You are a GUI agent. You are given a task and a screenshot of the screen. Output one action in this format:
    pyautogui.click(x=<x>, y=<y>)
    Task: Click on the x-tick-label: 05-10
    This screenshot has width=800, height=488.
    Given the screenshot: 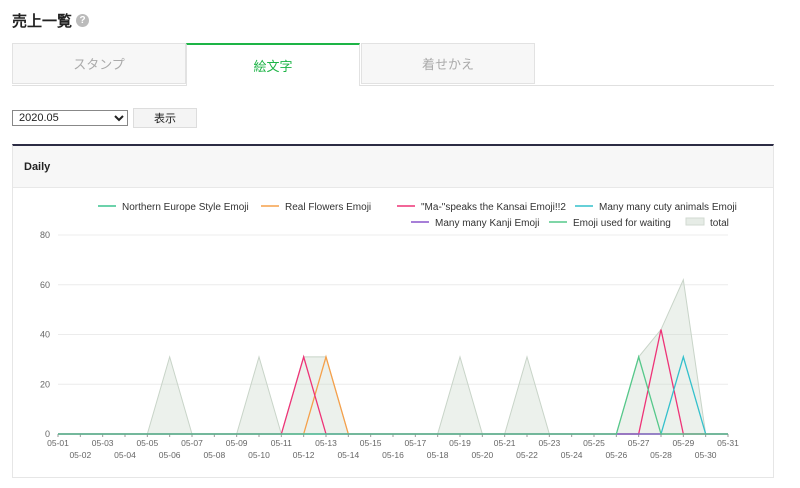 What is the action you would take?
    pyautogui.click(x=259, y=455)
    